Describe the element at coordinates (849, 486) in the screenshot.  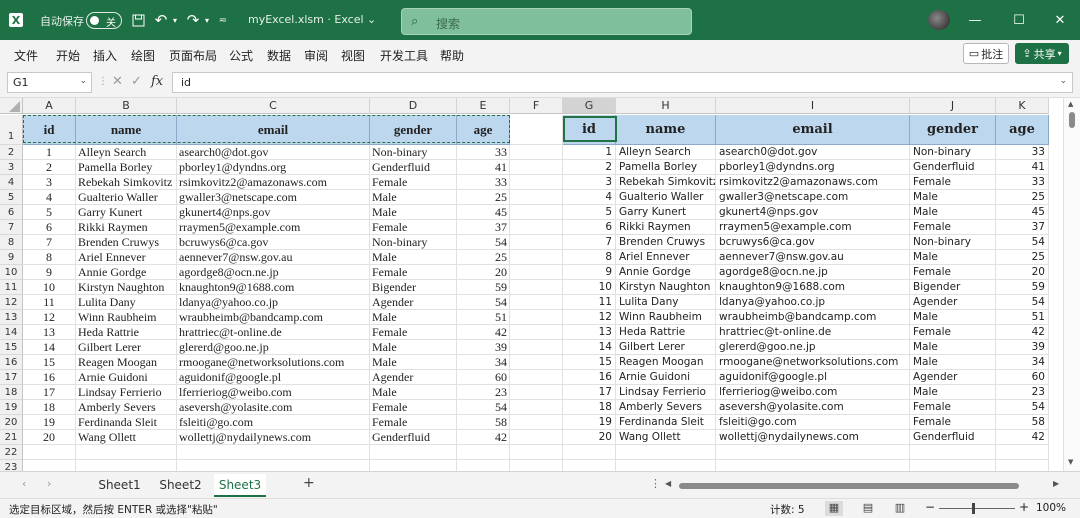
I see `scroll-thumb` at that location.